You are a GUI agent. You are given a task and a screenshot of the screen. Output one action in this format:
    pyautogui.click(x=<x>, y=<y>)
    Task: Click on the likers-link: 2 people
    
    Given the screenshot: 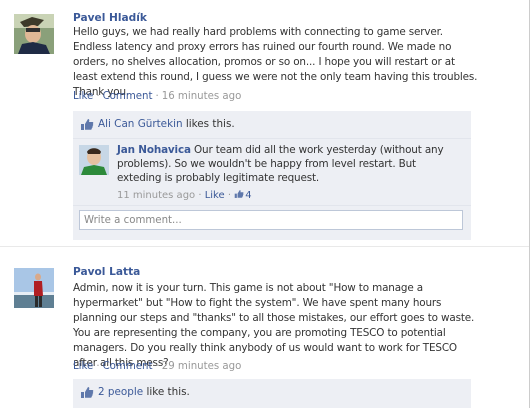 What is the action you would take?
    pyautogui.click(x=120, y=392)
    